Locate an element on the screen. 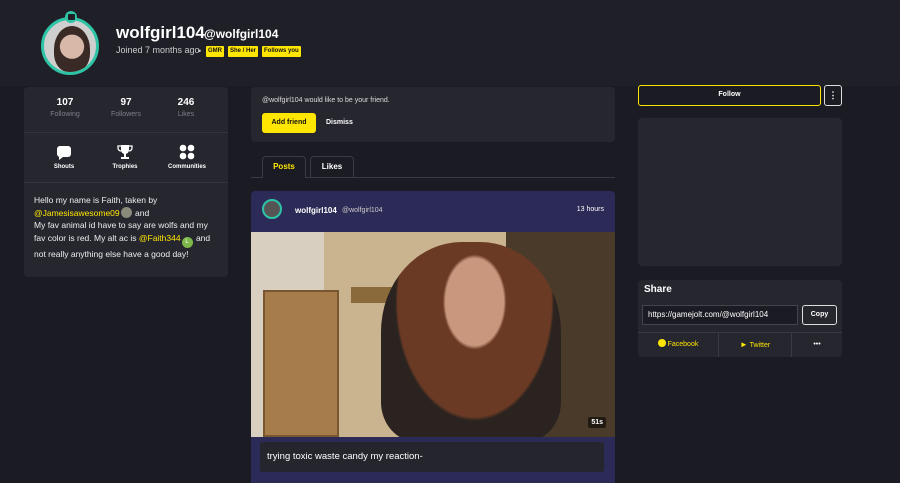 The image size is (900, 483). mention-level-badge: L is located at coordinates (187, 242).